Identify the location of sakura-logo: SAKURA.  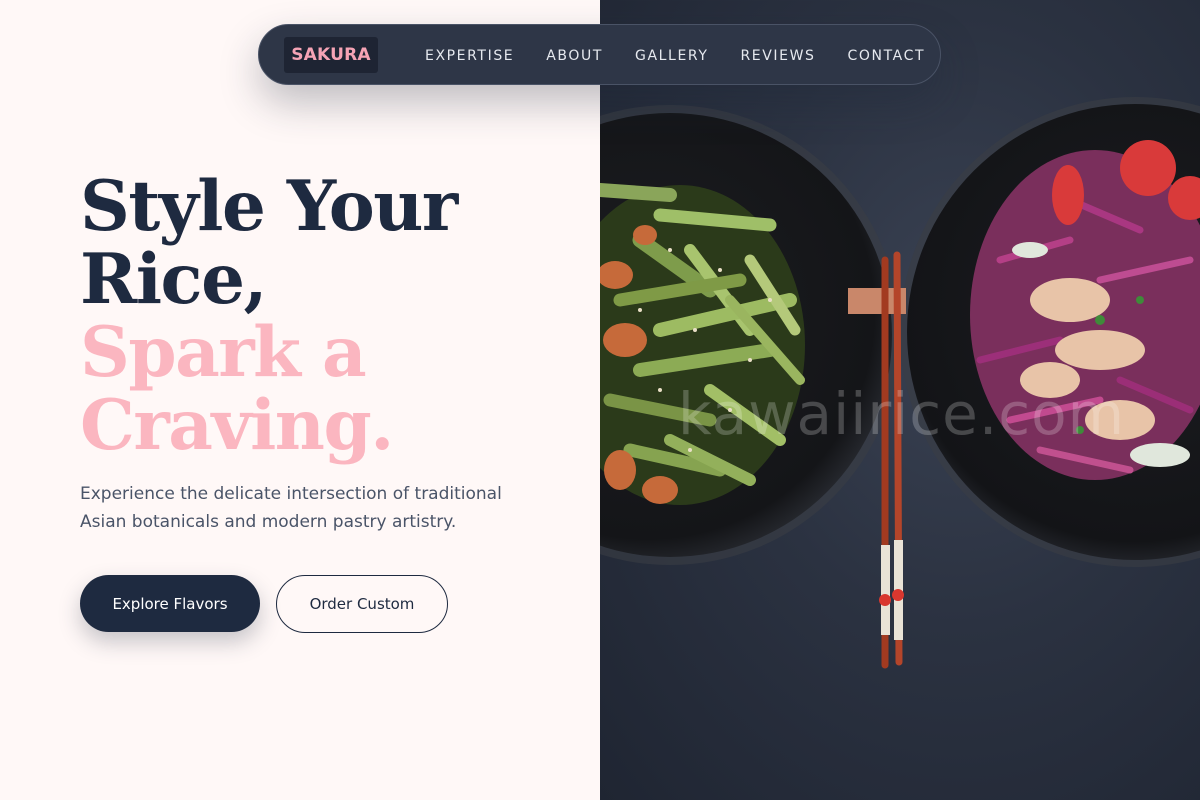
(331, 55).